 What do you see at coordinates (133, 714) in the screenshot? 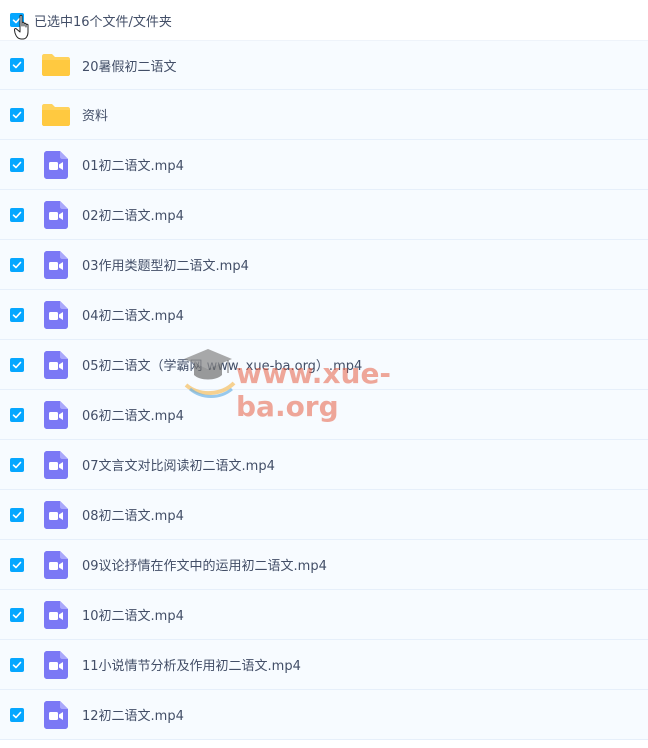
I see `file-name: 12初二语文.mp4` at bounding box center [133, 714].